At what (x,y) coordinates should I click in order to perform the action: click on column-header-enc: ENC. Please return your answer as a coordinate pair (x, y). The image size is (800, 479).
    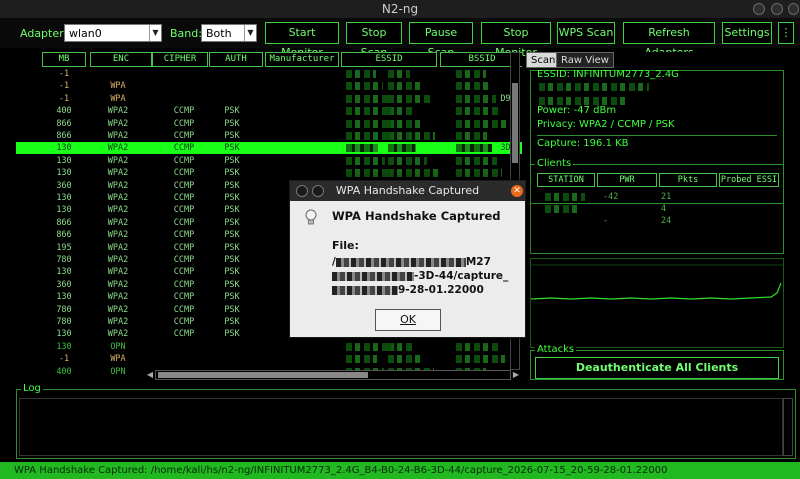
    Looking at the image, I should click on (121, 59).